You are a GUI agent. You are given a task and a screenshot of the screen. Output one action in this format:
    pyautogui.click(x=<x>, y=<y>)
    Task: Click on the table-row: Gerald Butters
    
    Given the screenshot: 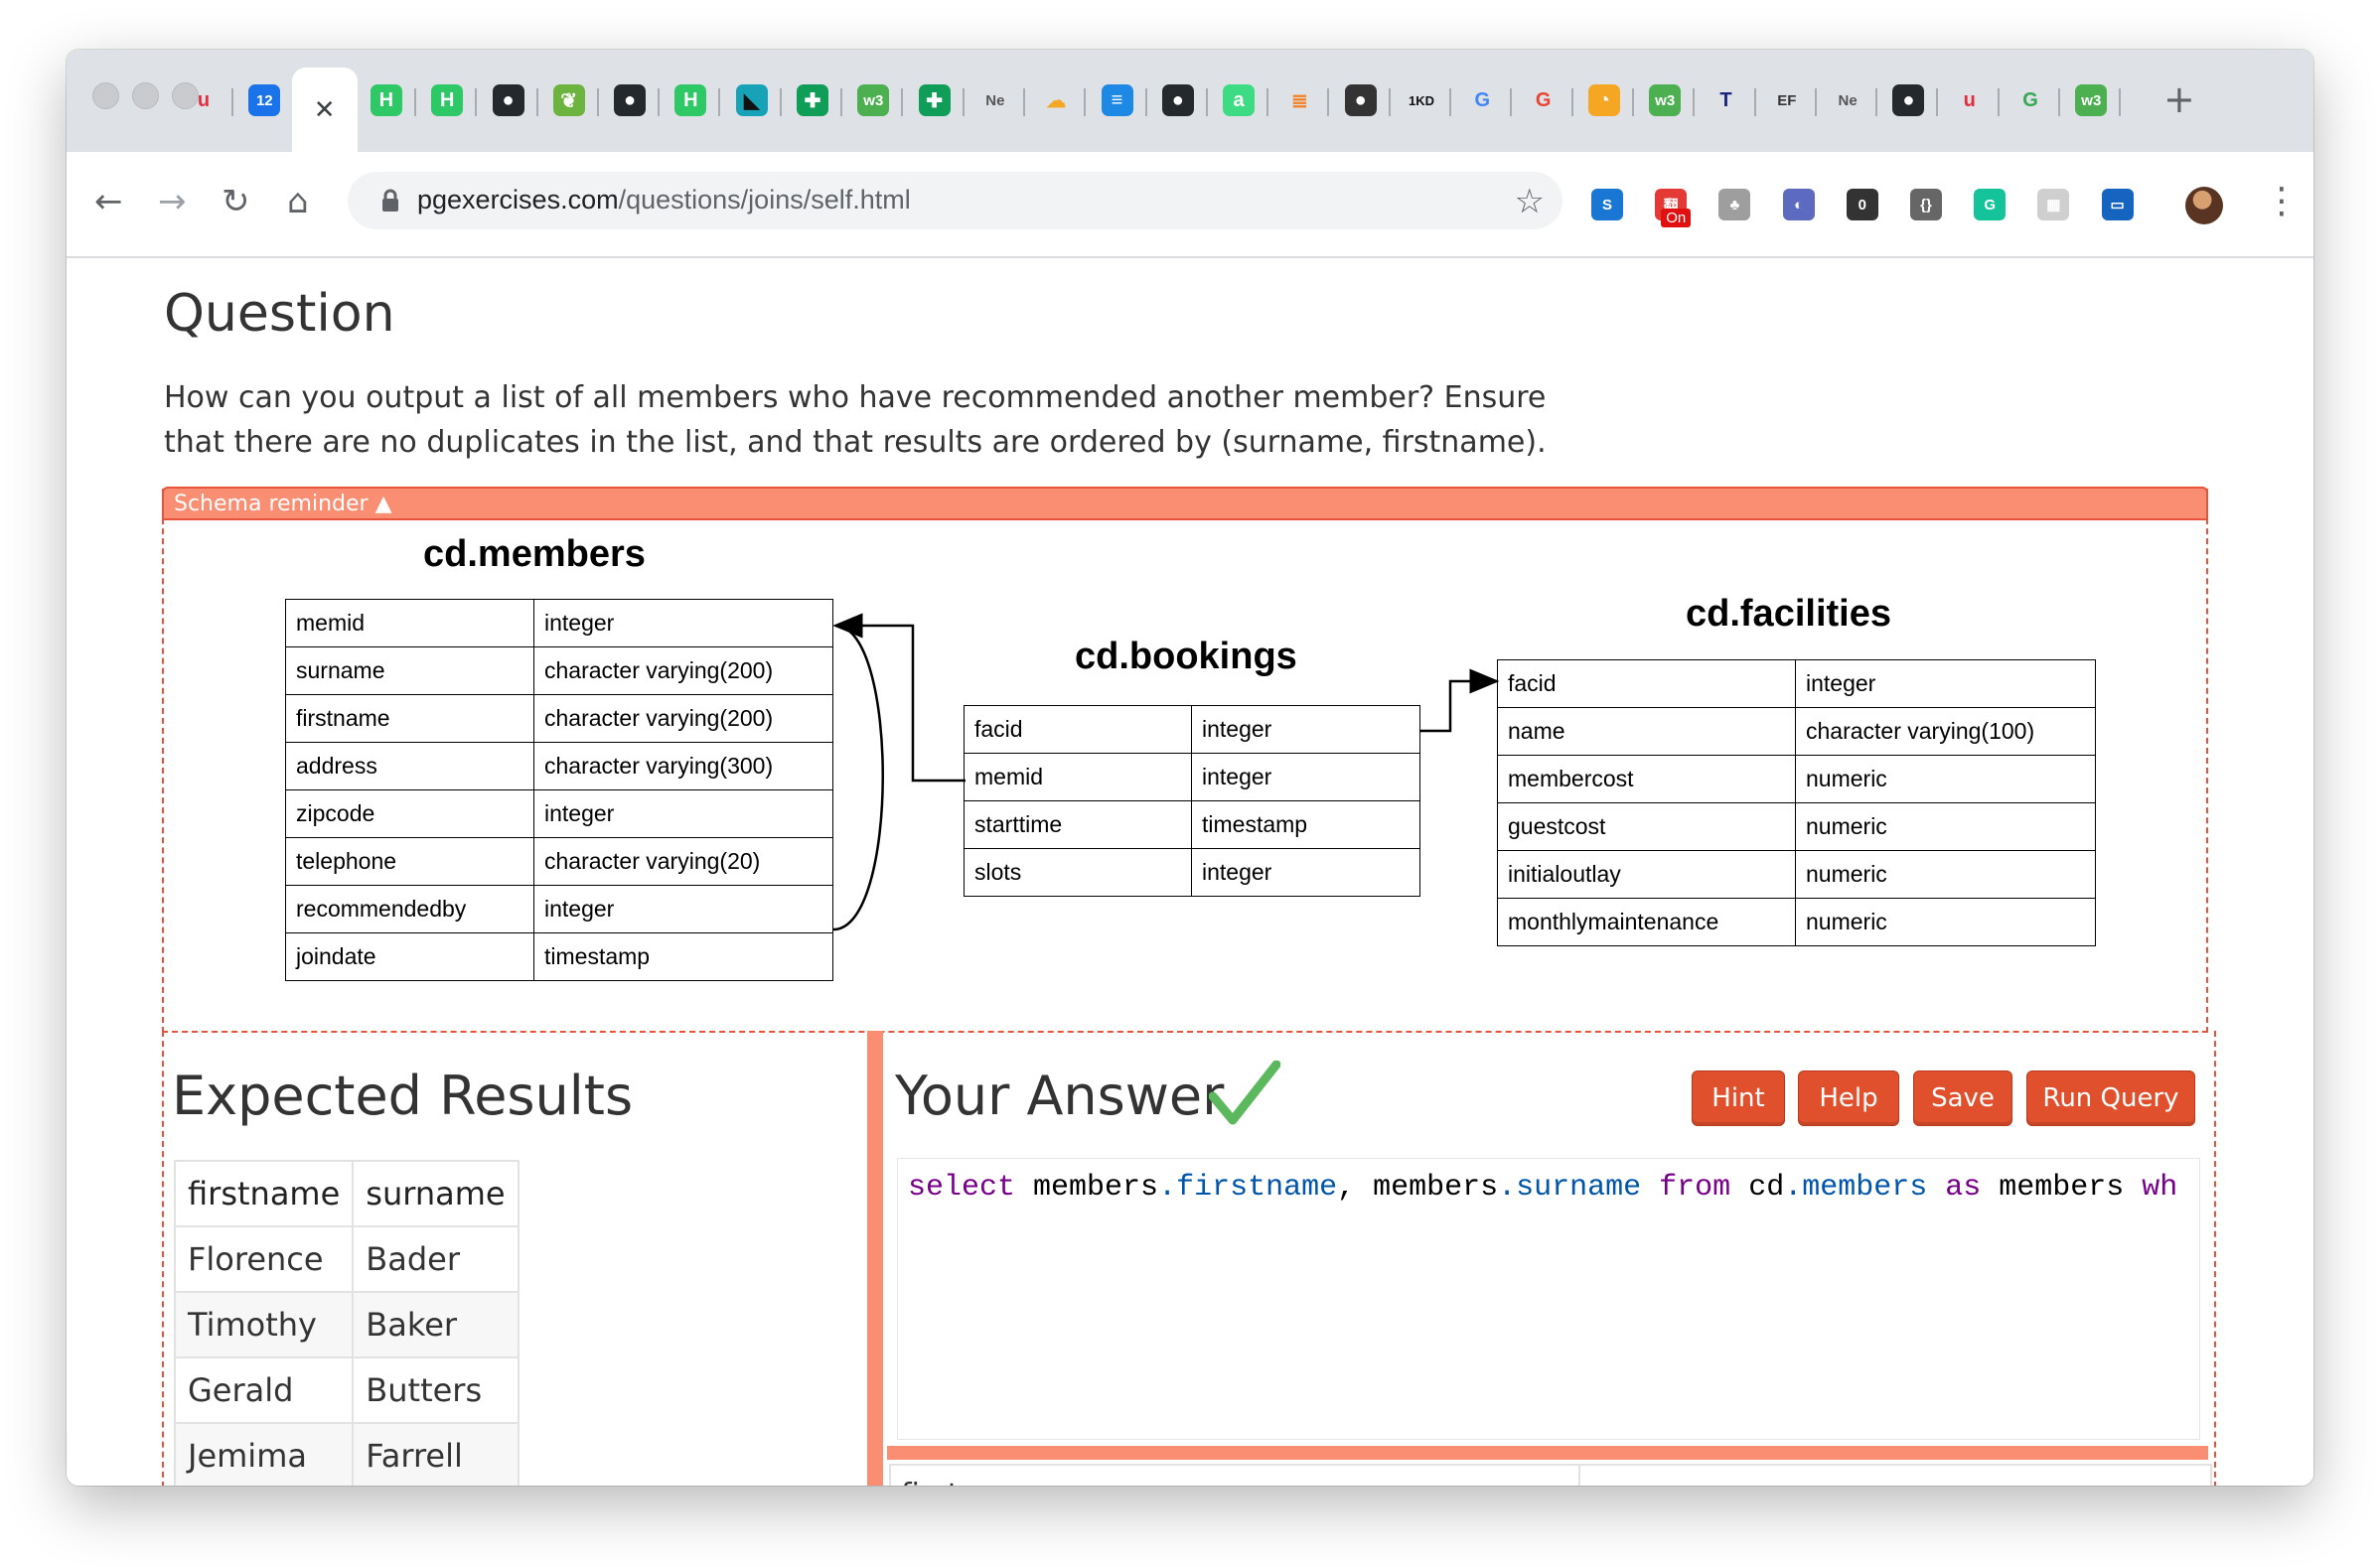 What is the action you would take?
    pyautogui.click(x=346, y=1390)
    